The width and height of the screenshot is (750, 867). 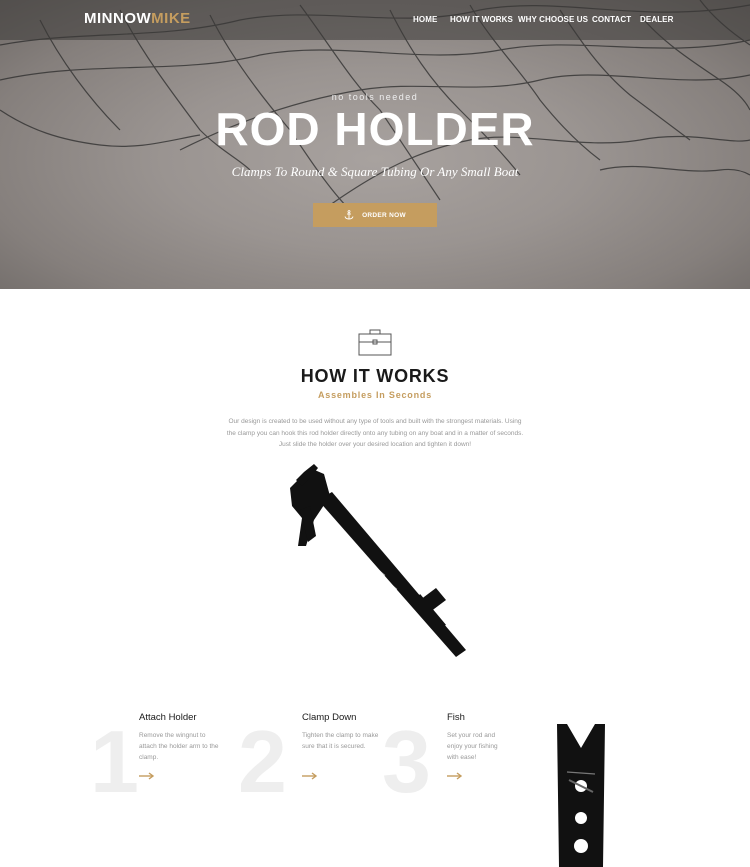 I want to click on how-it-works-subtitle: Assembles In Seconds, so click(x=375, y=395).